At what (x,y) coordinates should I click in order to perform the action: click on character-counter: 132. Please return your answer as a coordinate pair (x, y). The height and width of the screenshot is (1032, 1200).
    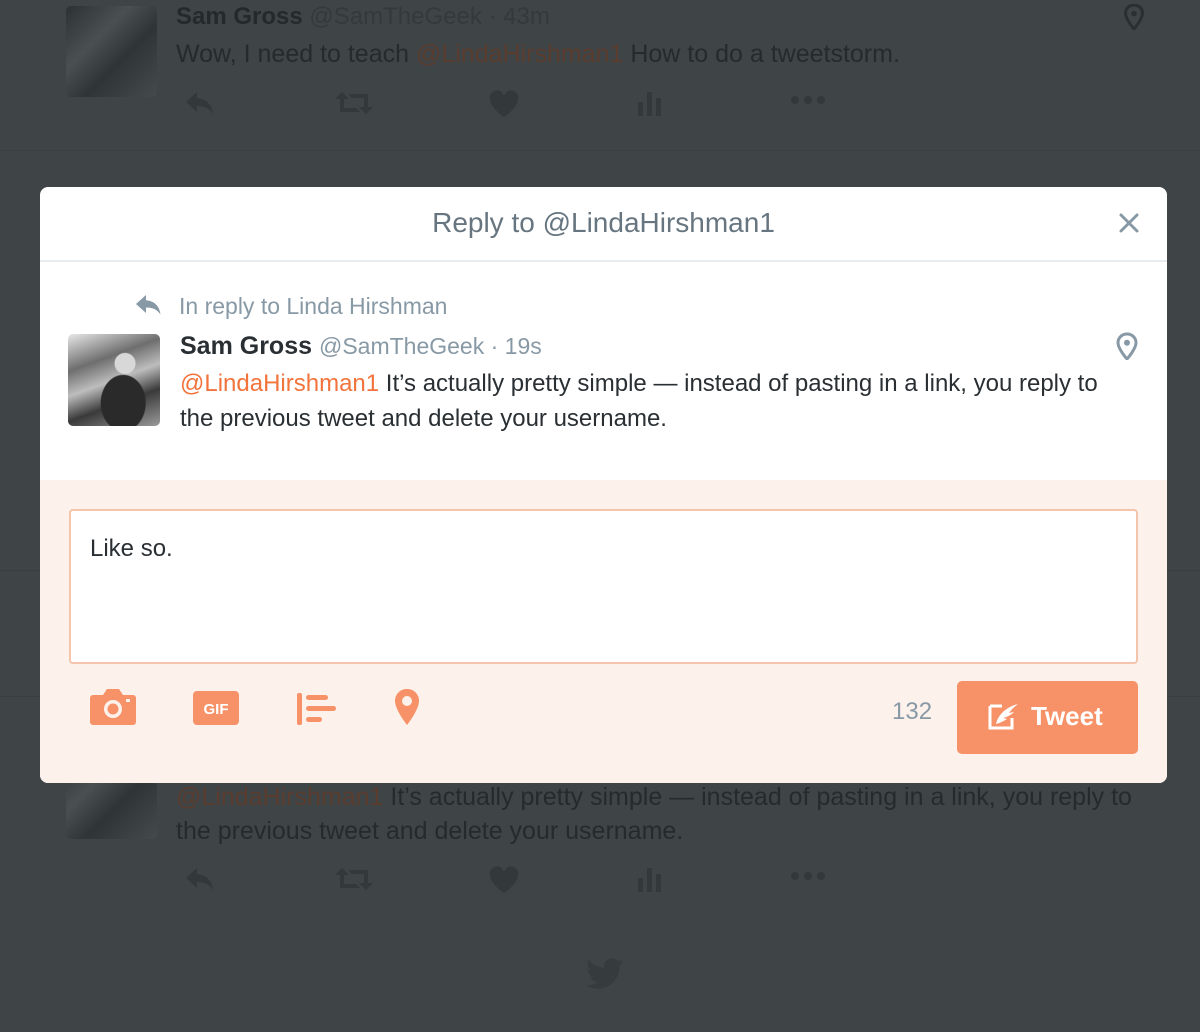
    Looking at the image, I should click on (912, 711).